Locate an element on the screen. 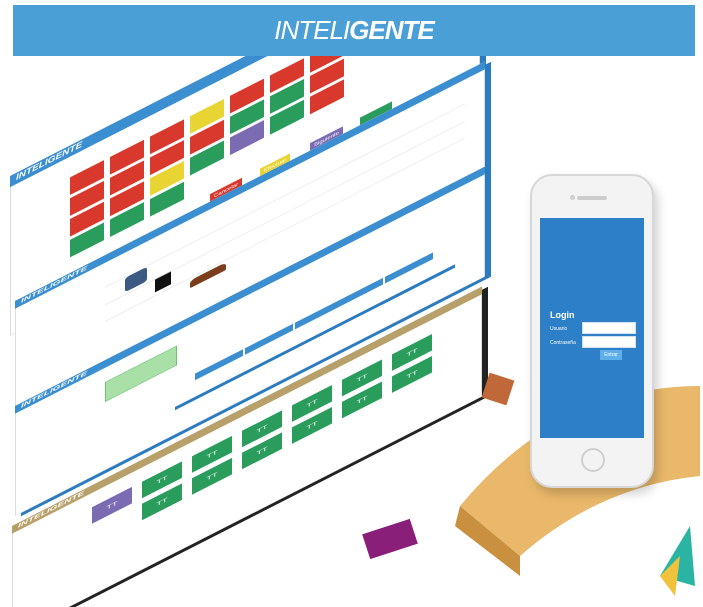  purple-block is located at coordinates (390, 539).